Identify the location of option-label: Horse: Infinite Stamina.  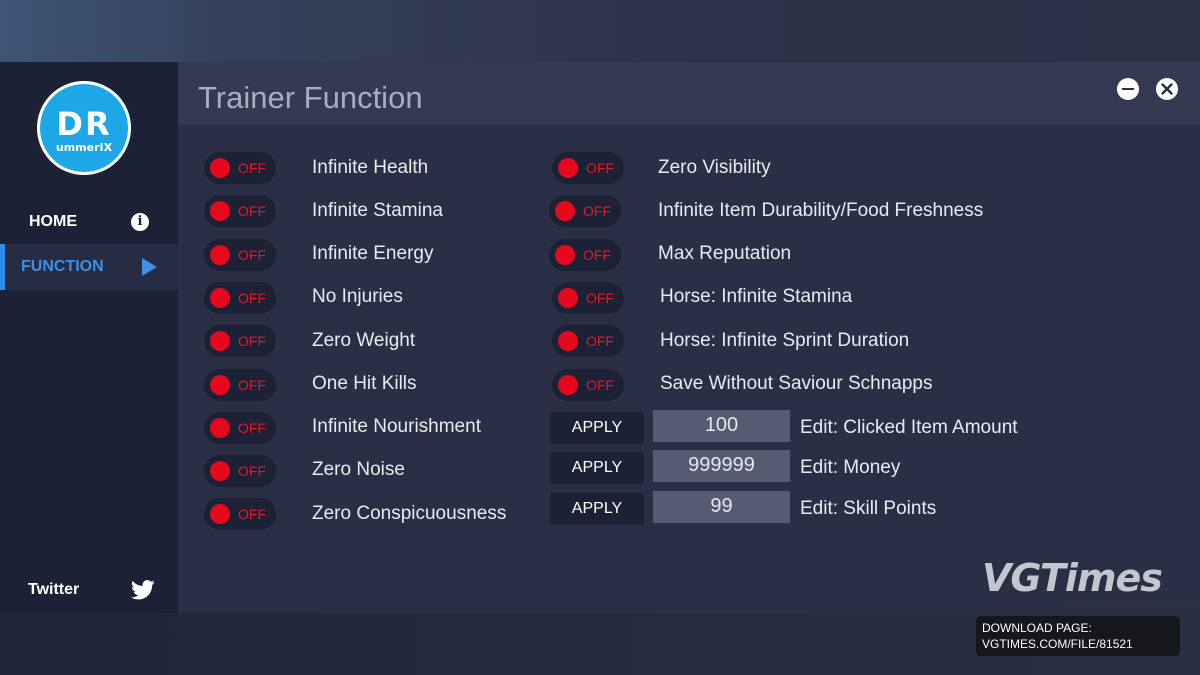
(756, 296).